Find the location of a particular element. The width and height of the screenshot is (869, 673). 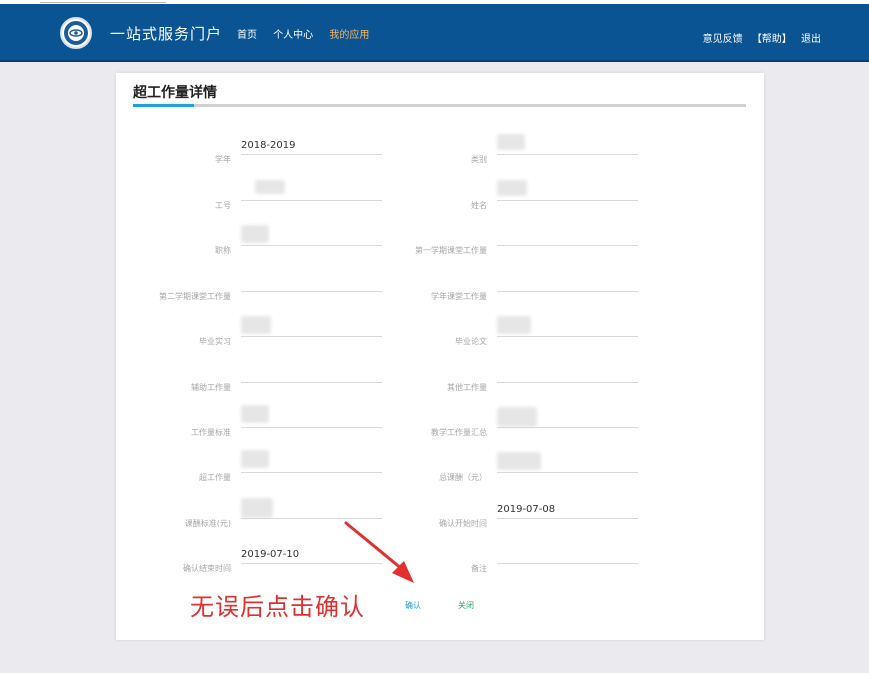

title-divider is located at coordinates (439, 105).